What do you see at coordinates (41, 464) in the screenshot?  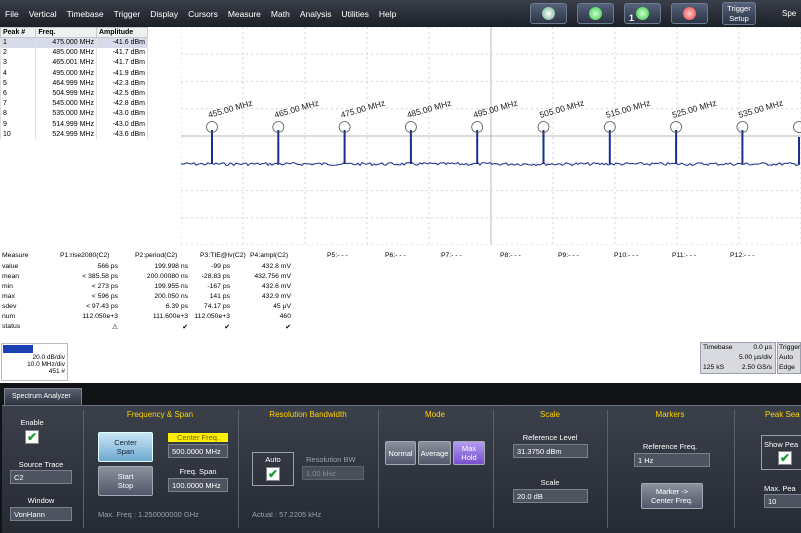 I see `source-trace-label: Source Trace` at bounding box center [41, 464].